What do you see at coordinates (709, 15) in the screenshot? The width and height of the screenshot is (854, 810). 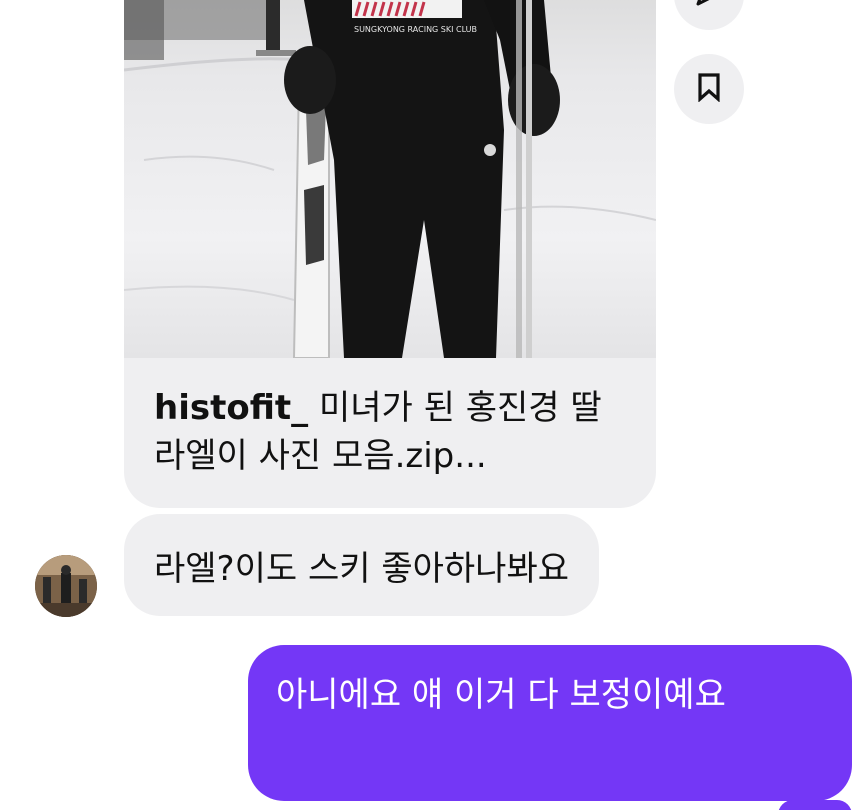 I see `share-button` at bounding box center [709, 15].